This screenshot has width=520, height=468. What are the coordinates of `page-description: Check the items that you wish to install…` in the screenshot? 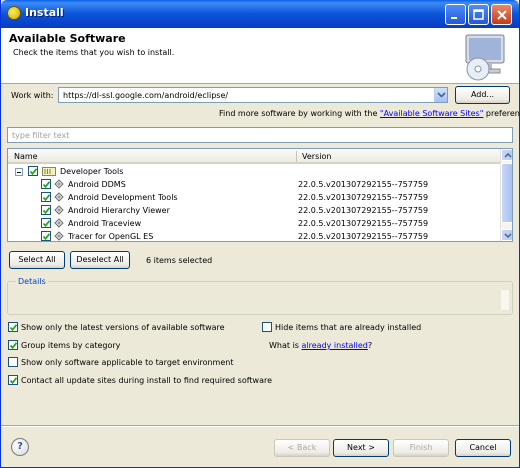 It's located at (94, 52).